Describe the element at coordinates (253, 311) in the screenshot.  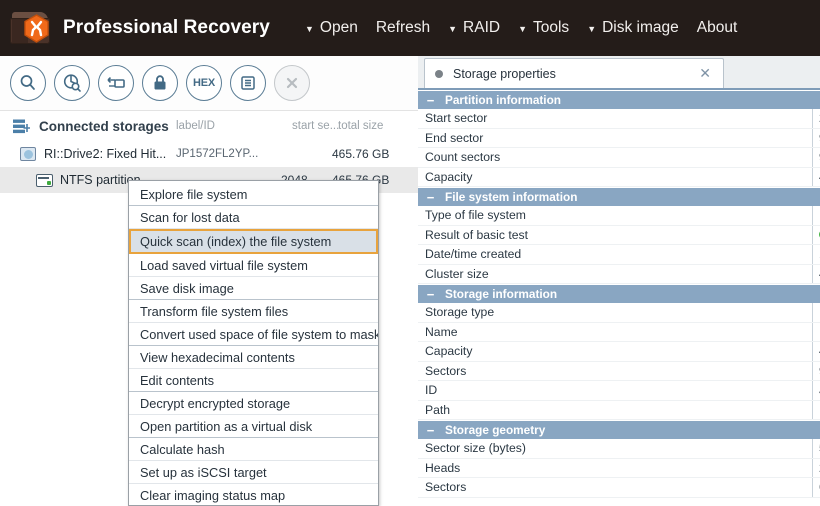
I see `context-menu-item-transform-fs-files: Transform file system files` at that location.